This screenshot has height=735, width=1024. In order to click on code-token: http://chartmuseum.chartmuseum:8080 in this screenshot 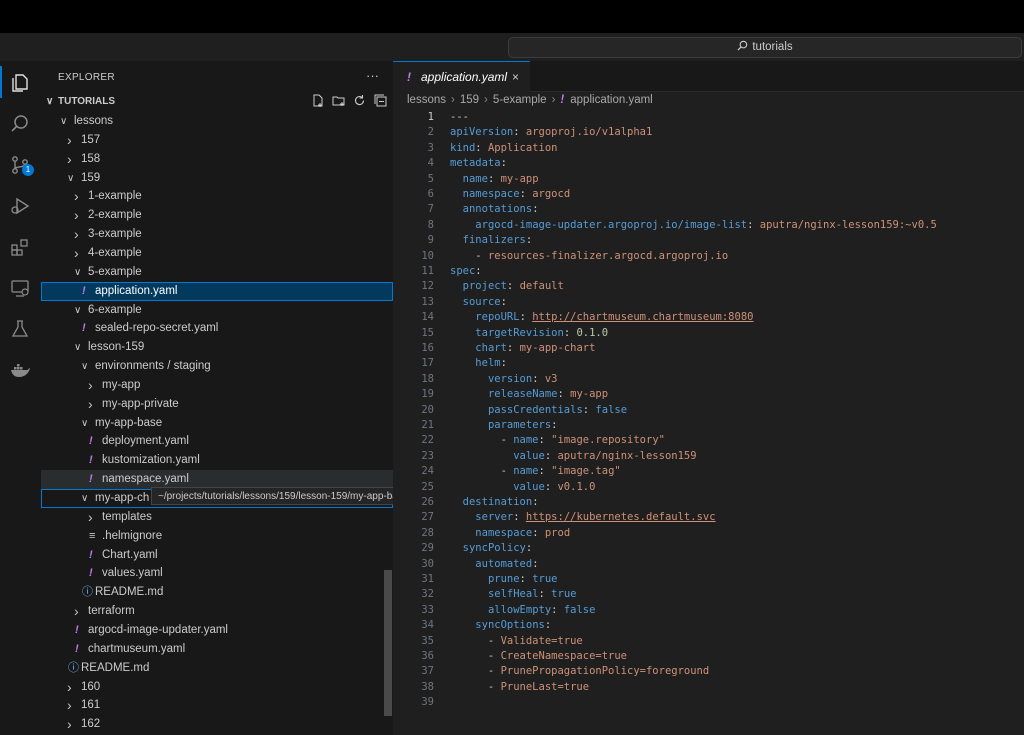, I will do `click(642, 317)`.